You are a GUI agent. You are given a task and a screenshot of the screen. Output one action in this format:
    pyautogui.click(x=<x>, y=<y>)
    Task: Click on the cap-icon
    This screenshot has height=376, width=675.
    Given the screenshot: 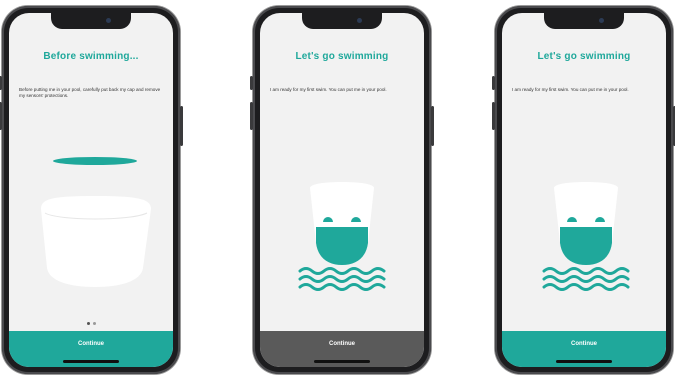 What is the action you would take?
    pyautogui.click(x=95, y=161)
    